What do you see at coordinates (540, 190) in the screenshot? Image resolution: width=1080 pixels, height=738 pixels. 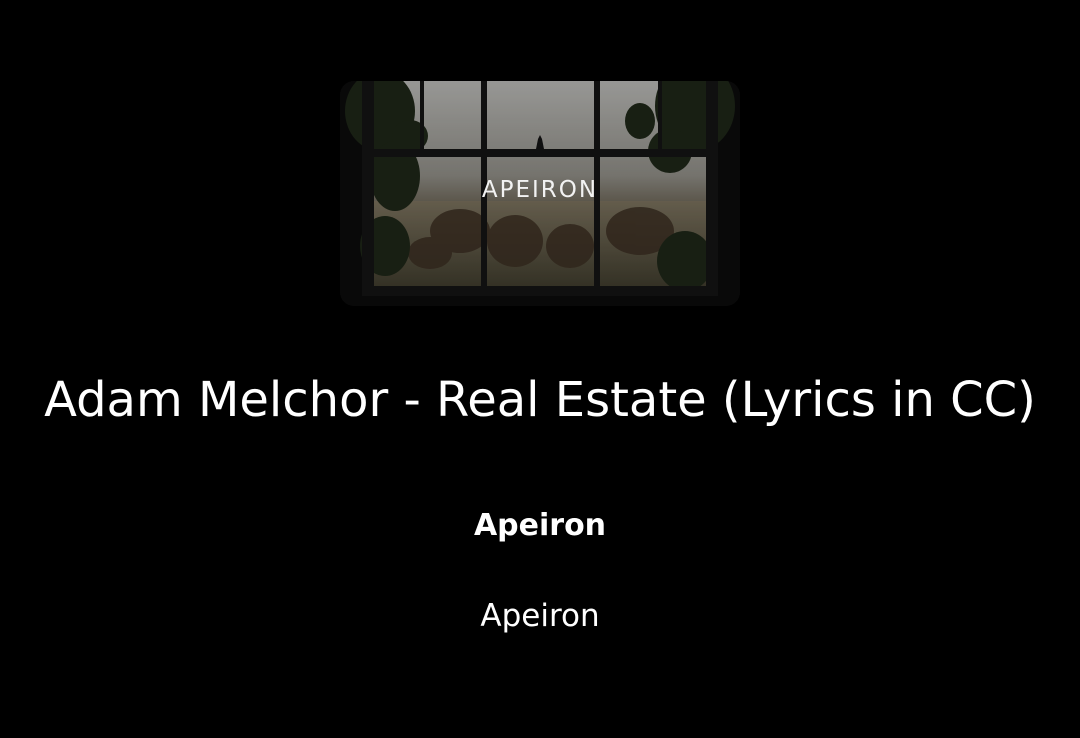 I see `artwork-label: APEIRON` at bounding box center [540, 190].